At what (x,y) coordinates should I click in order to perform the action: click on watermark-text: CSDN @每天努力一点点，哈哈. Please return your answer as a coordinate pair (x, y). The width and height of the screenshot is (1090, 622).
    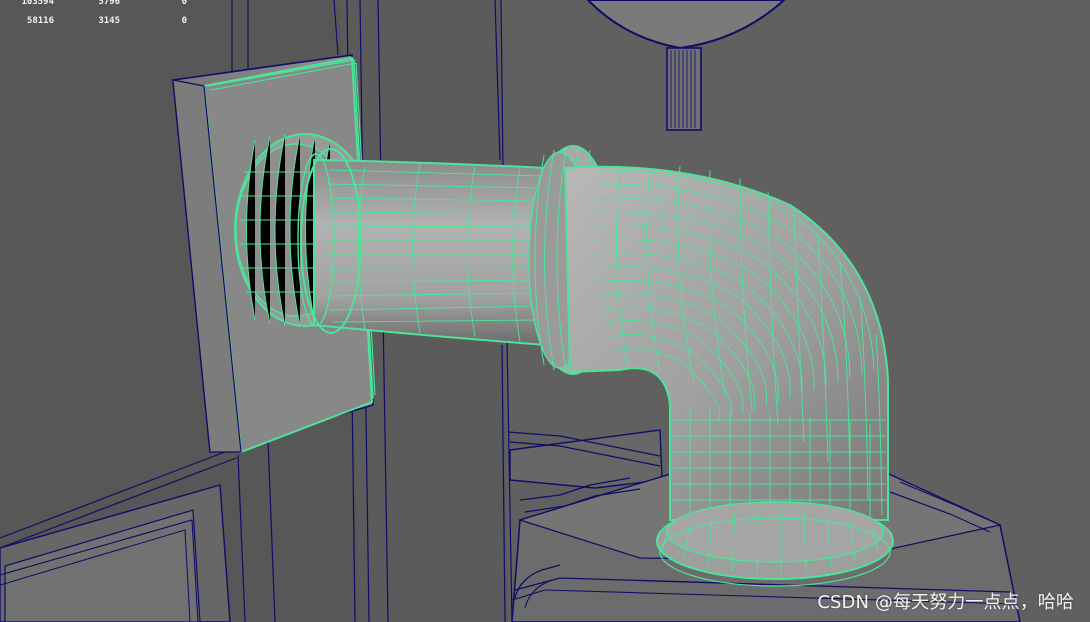
    Looking at the image, I should click on (945, 602).